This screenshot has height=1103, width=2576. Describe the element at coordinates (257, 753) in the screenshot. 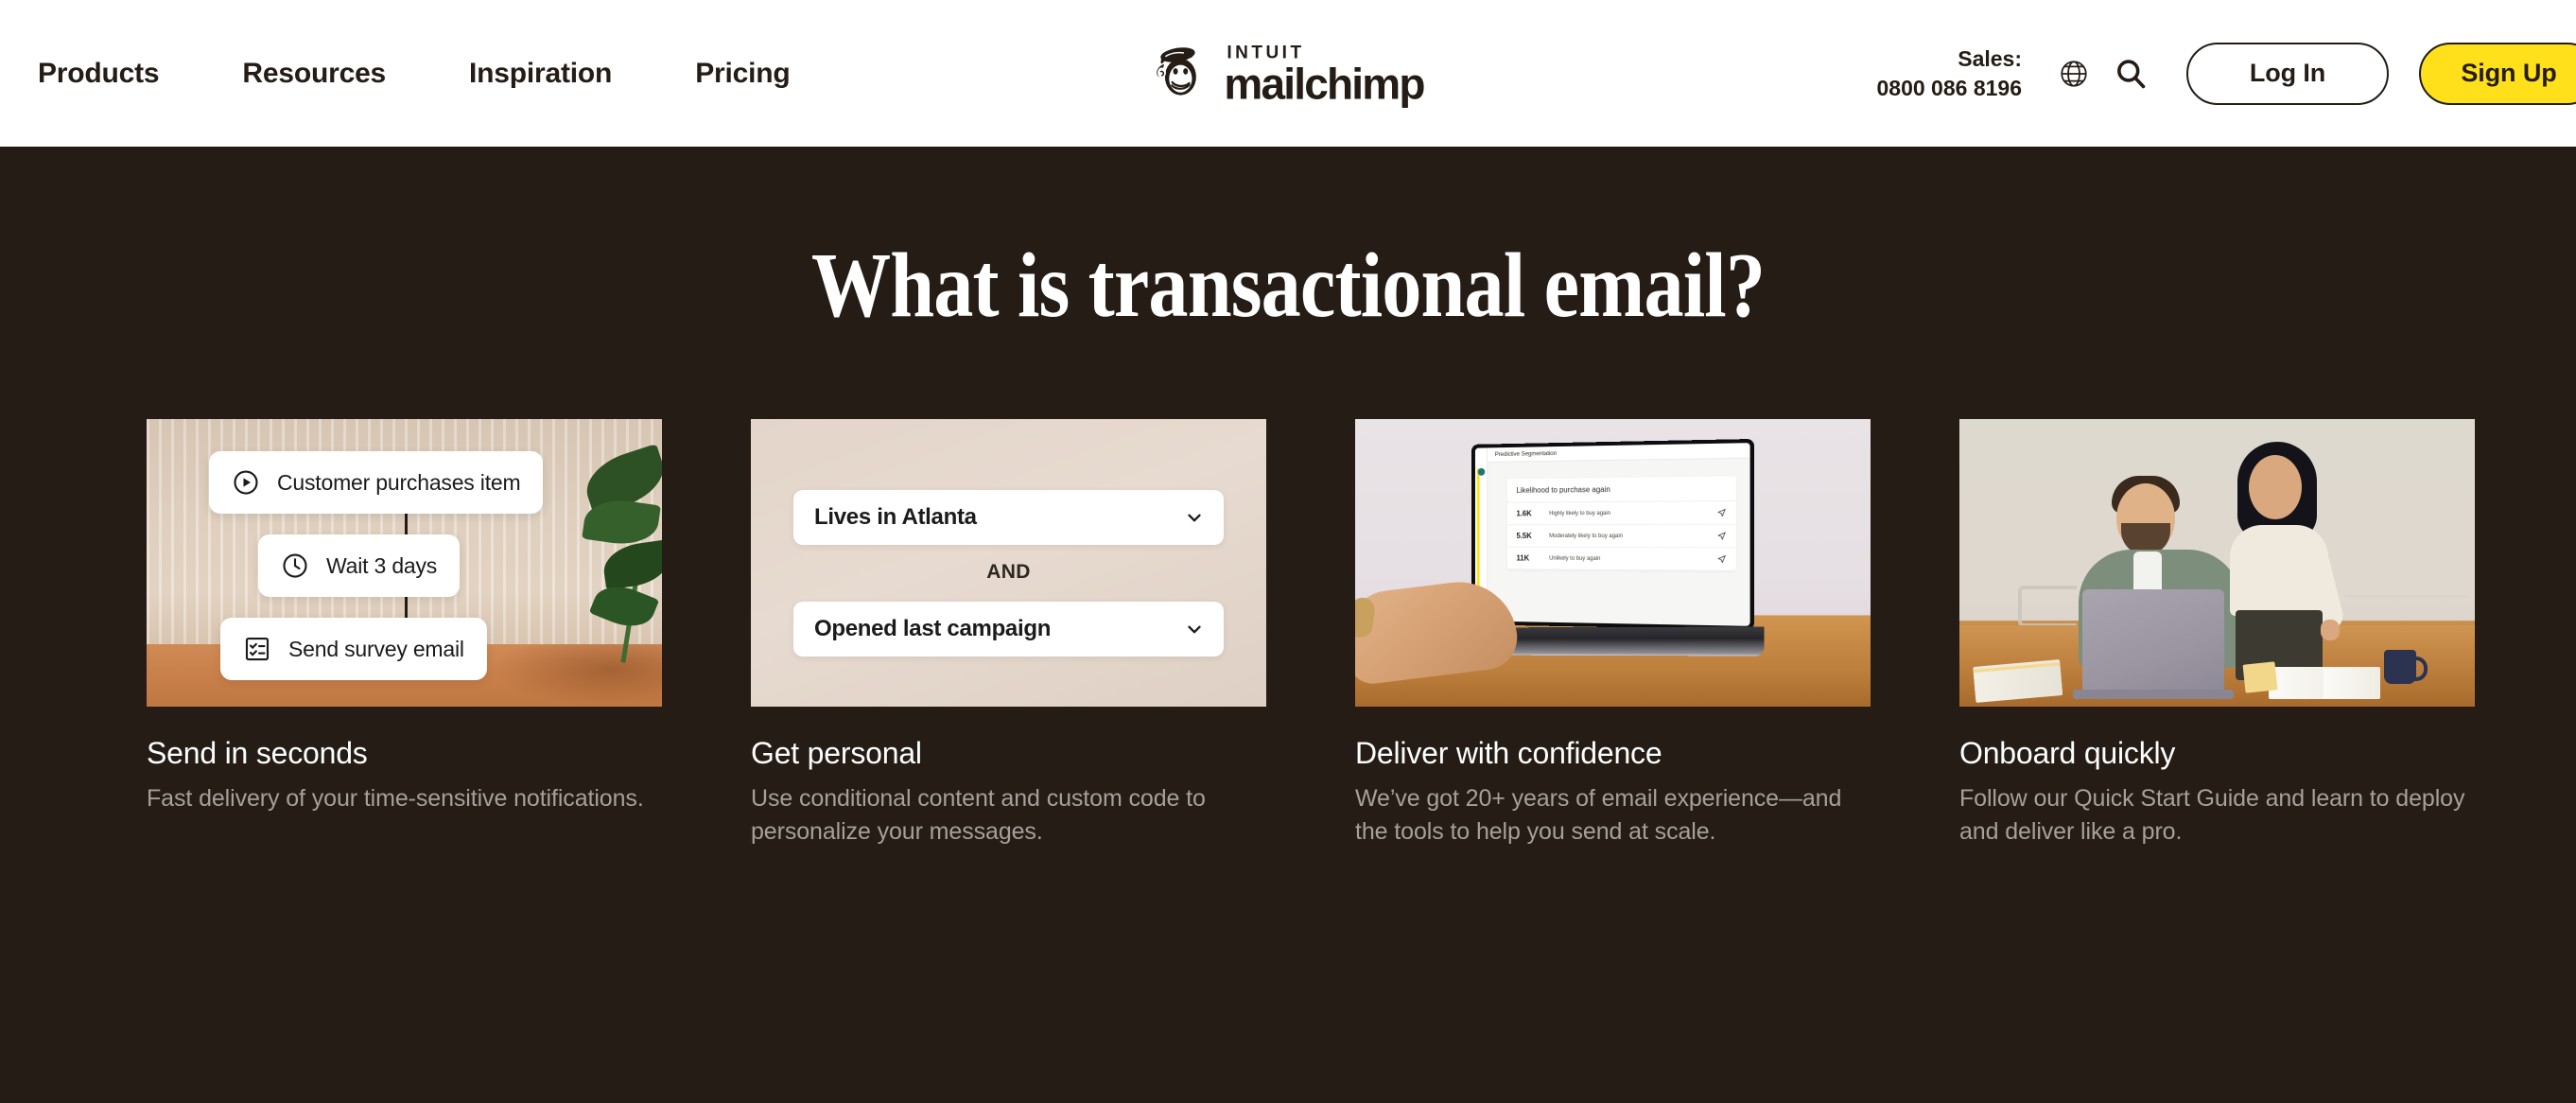

I see `card-title: Send in seconds` at that location.